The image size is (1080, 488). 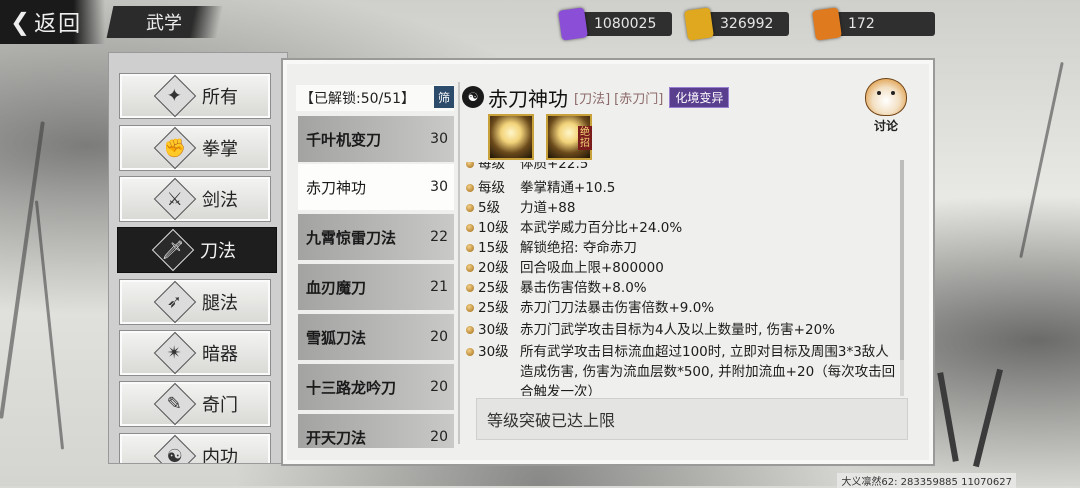 I want to click on skill-type-tag: [刀法], so click(x=592, y=99).